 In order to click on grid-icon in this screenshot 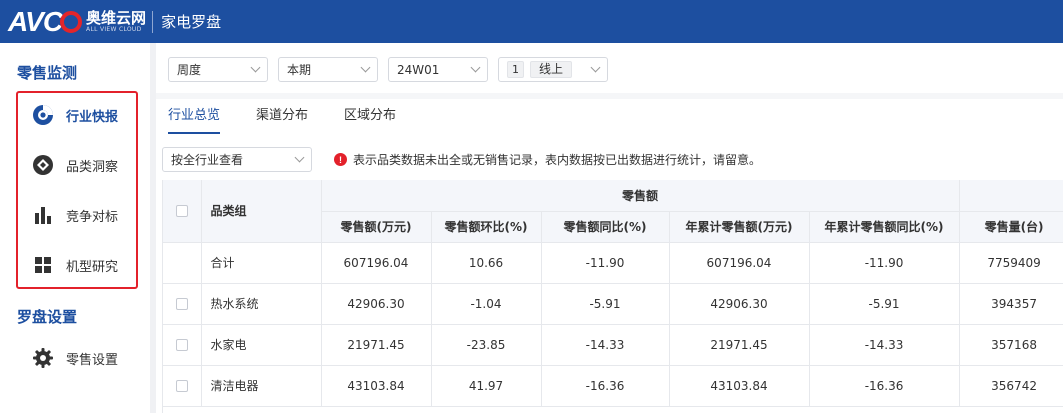, I will do `click(43, 265)`.